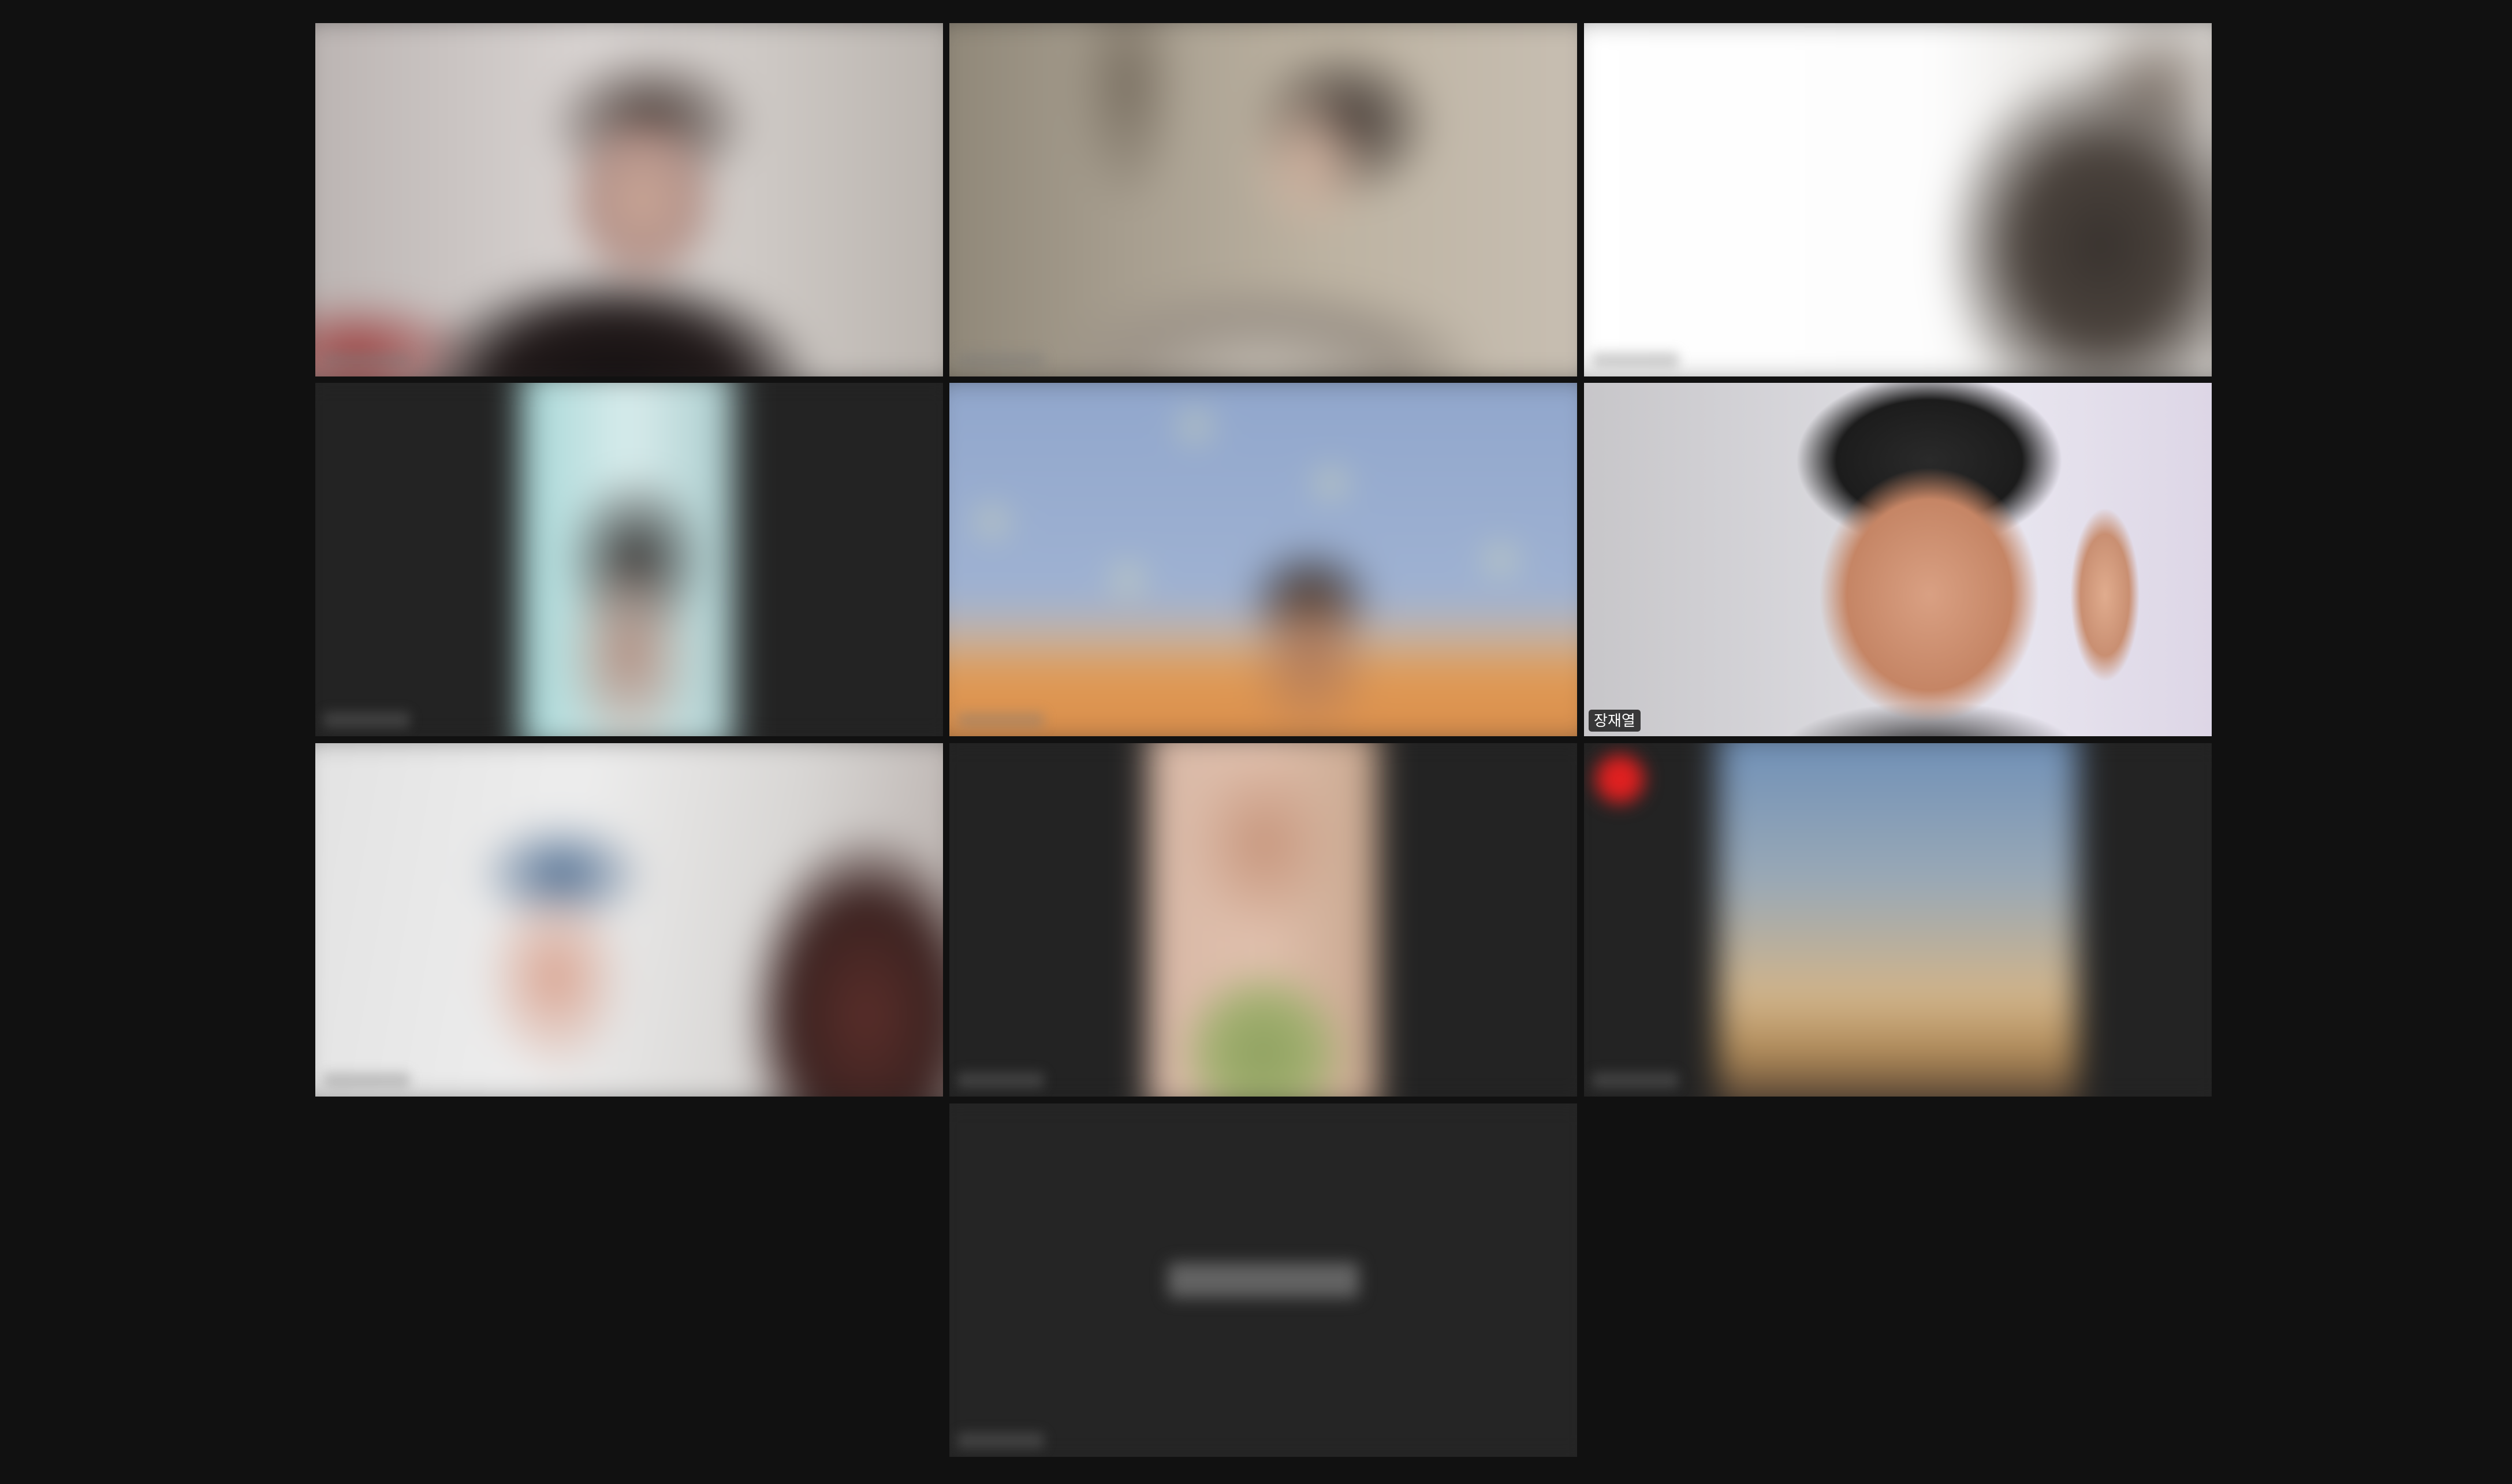 The image size is (2512, 1484). What do you see at coordinates (1620, 779) in the screenshot?
I see `record-indicator-icon` at bounding box center [1620, 779].